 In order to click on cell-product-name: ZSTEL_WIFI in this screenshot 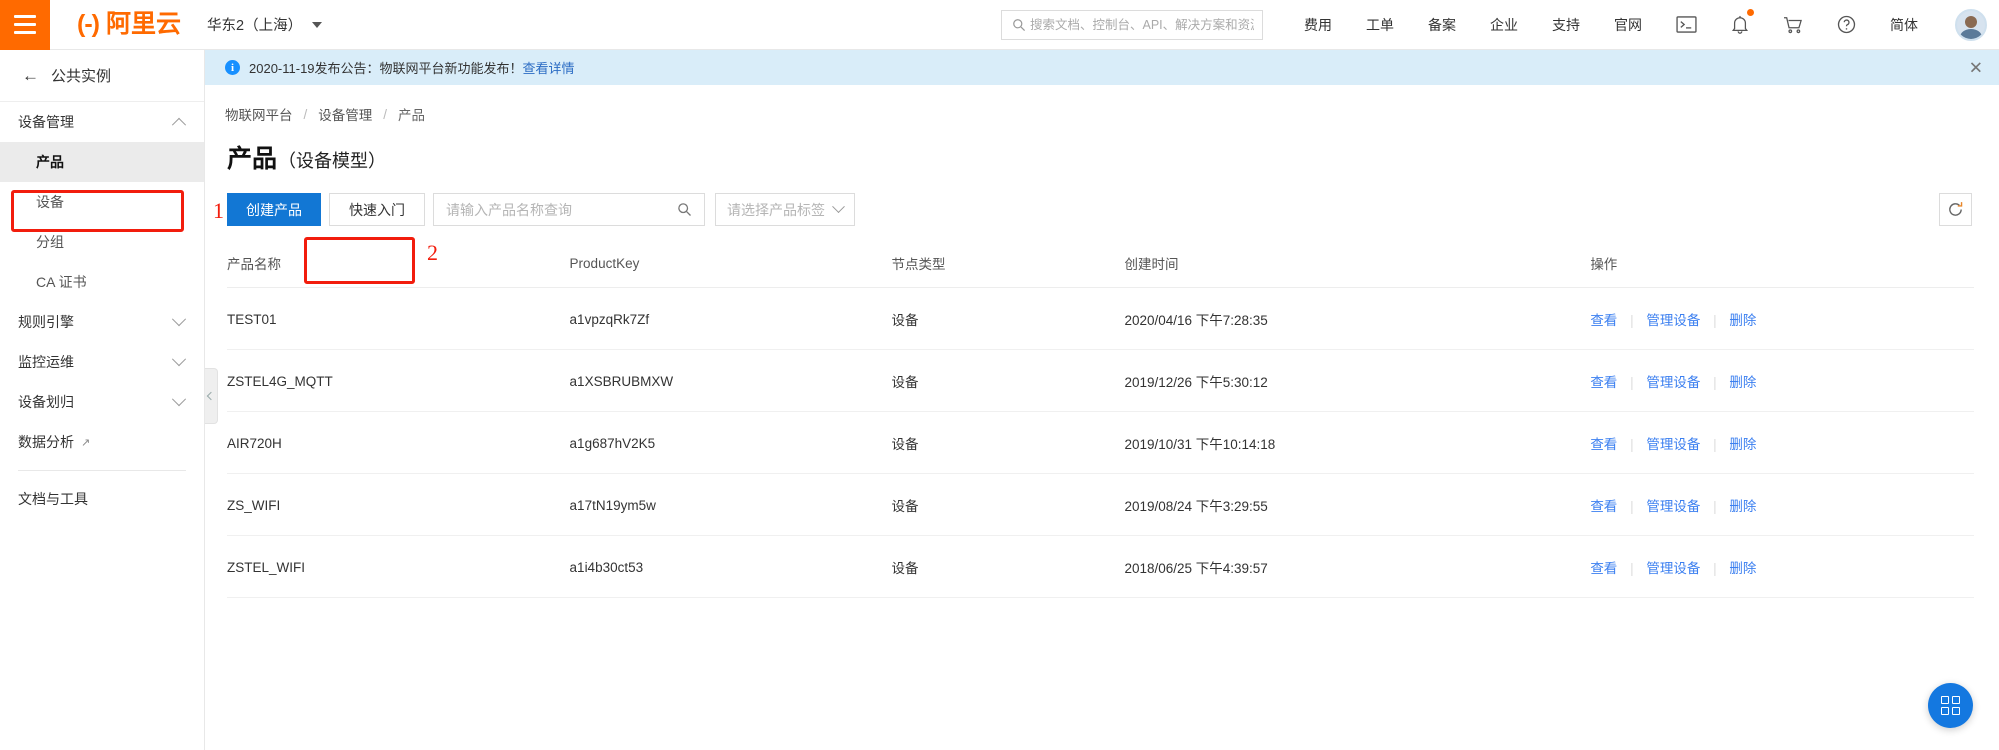, I will do `click(398, 566)`.